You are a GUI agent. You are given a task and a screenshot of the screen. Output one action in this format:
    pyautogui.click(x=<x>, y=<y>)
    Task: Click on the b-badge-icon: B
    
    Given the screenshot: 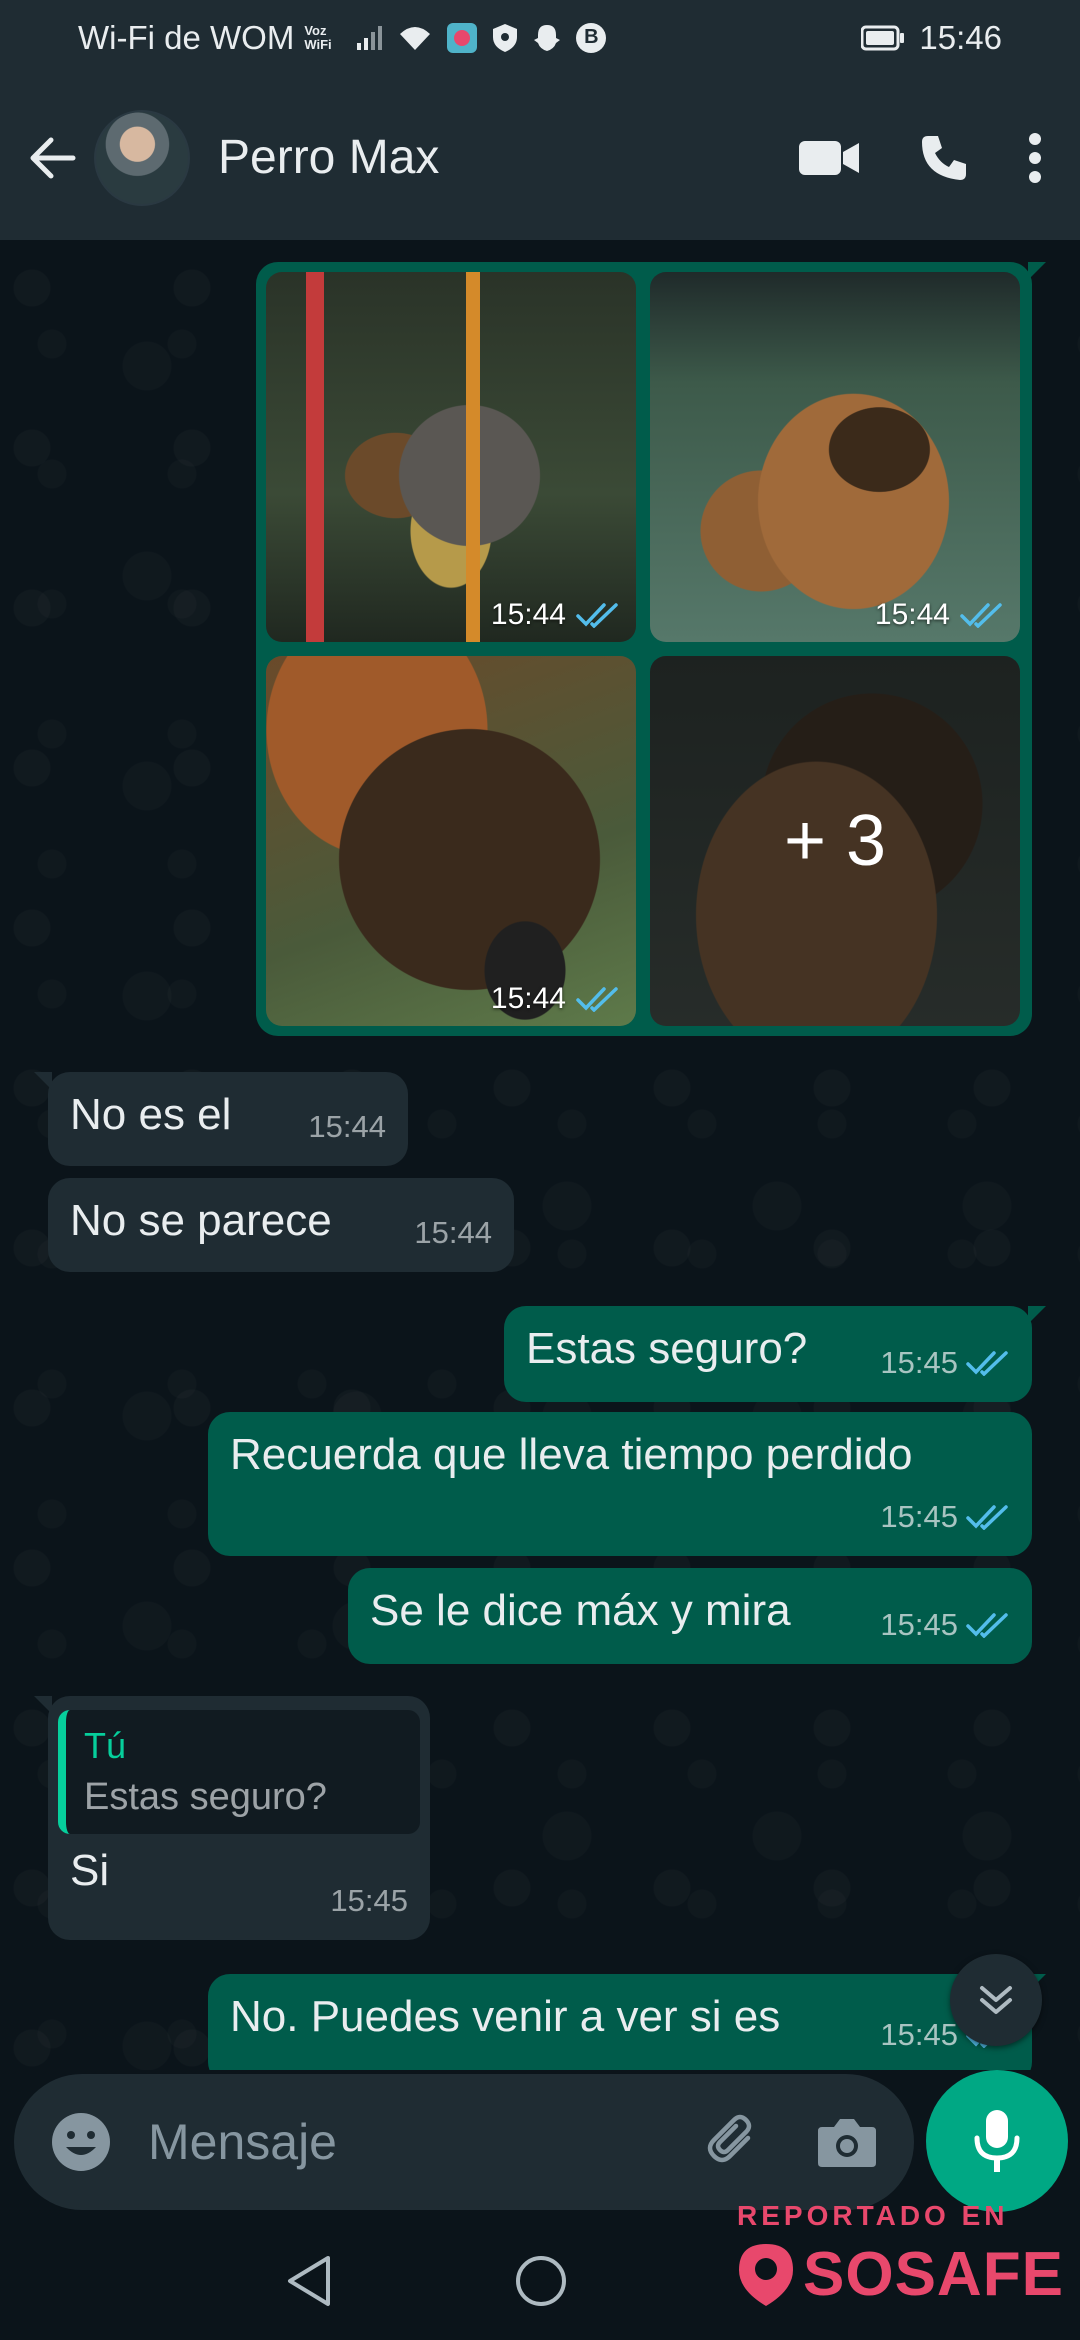 What is the action you would take?
    pyautogui.click(x=591, y=37)
    